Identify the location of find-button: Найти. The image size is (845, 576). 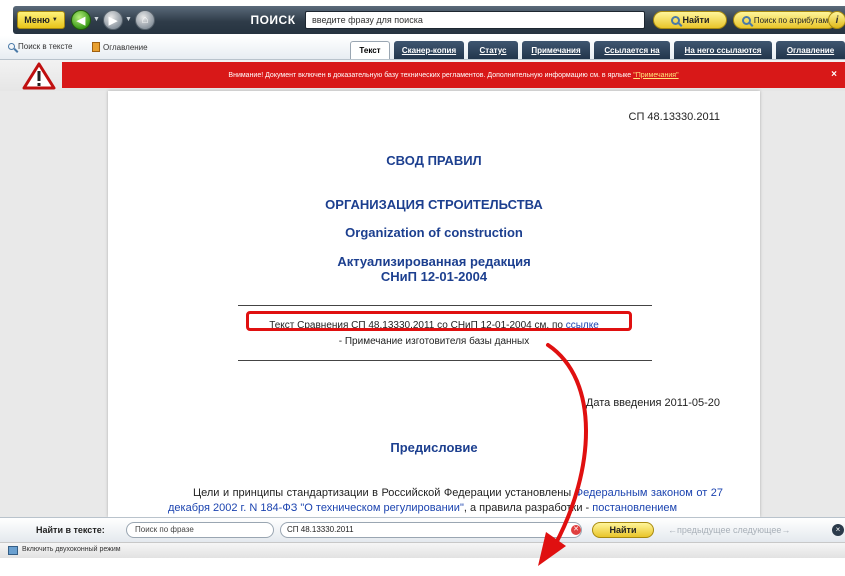
(690, 20).